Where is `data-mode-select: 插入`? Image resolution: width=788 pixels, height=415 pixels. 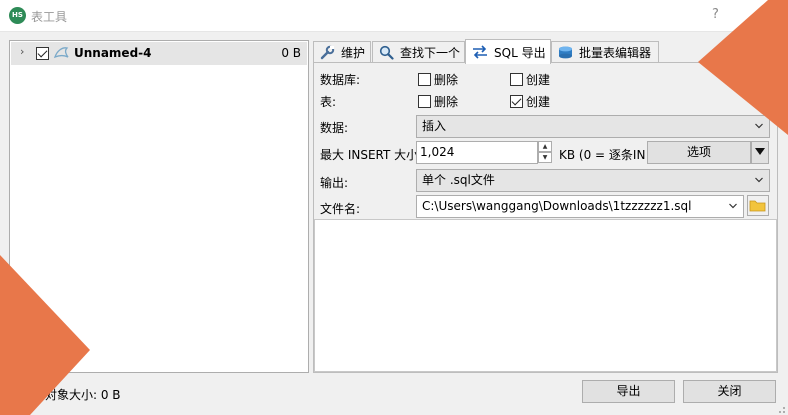 data-mode-select: 插入 is located at coordinates (593, 126).